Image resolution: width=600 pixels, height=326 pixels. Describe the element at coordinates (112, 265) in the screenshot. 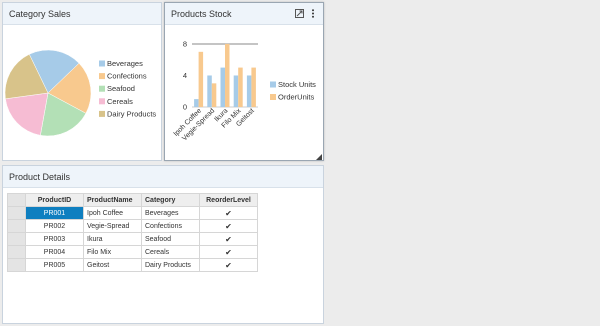

I see `product-name-cell: Geitost` at that location.